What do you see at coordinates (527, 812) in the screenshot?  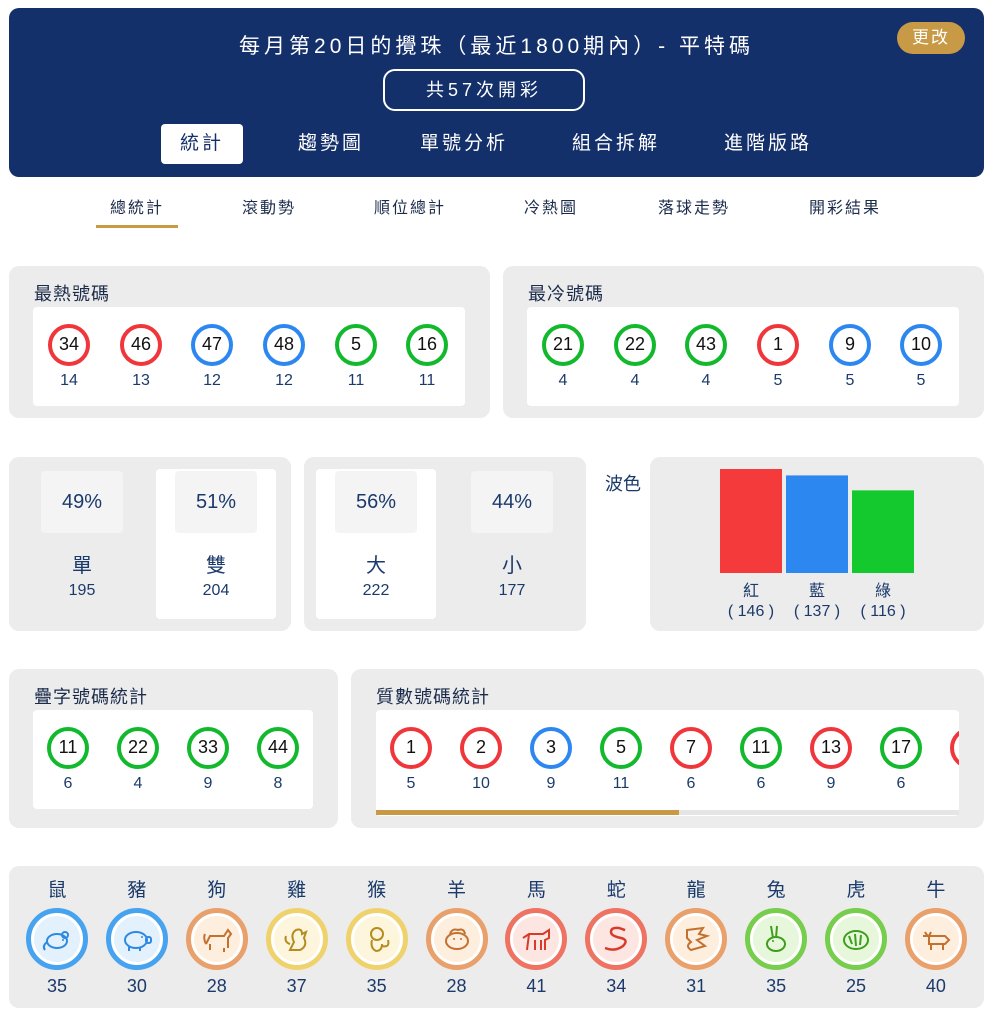 I see `prime-scrollbar-thumb` at bounding box center [527, 812].